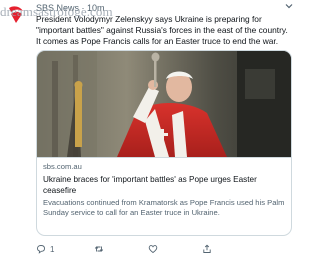 The width and height of the screenshot is (320, 260). I want to click on like-button, so click(155, 249).